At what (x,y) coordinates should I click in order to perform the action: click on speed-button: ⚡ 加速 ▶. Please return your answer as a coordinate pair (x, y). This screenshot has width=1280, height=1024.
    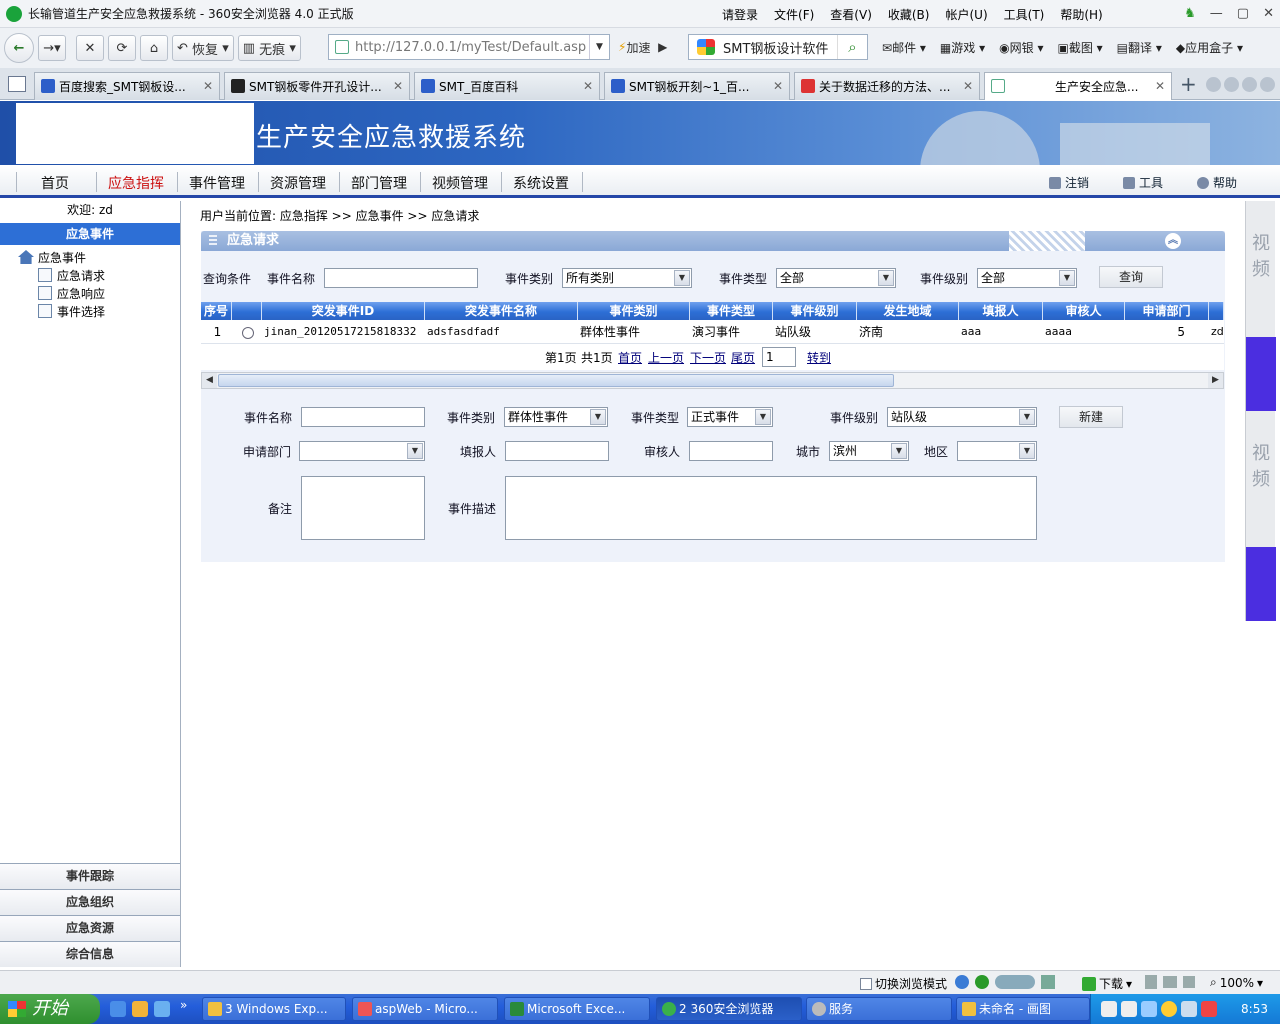
    Looking at the image, I should click on (642, 47).